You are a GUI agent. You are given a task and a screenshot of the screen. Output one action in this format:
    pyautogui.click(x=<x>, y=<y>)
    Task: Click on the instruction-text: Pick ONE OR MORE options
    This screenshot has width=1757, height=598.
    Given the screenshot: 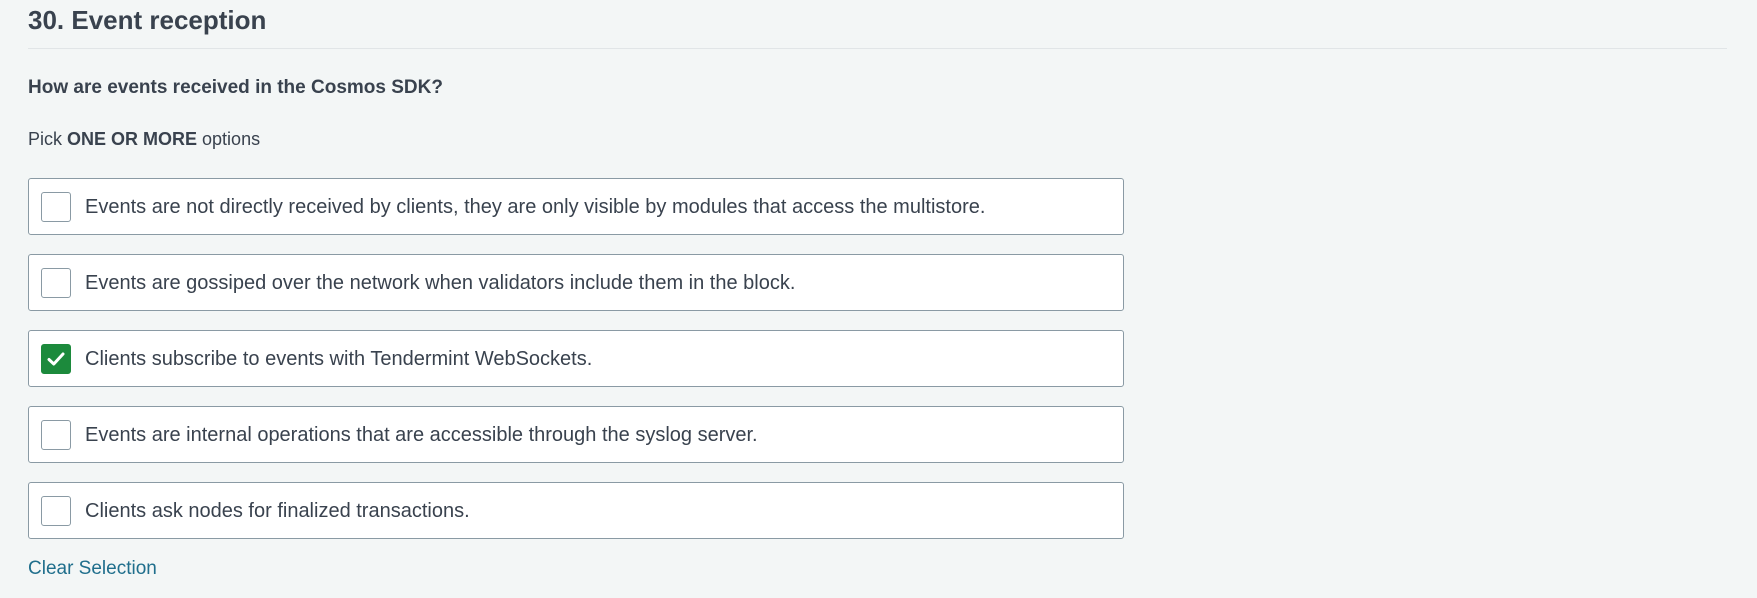 What is the action you would take?
    pyautogui.click(x=144, y=139)
    